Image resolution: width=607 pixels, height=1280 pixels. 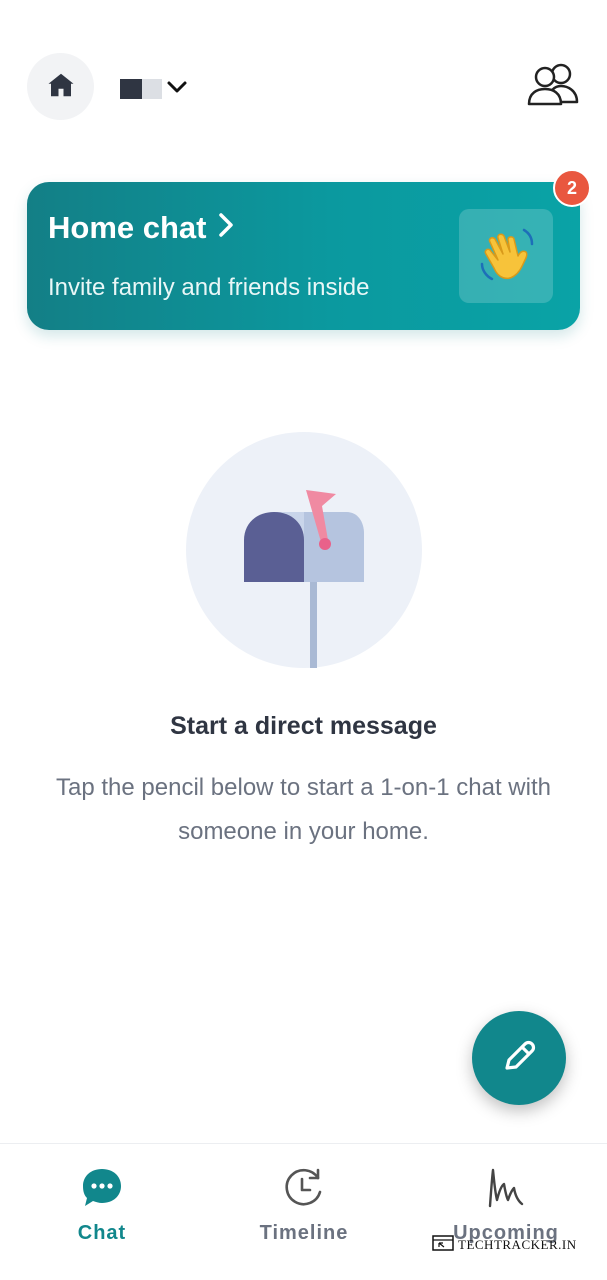 I want to click on tab-timeline: Timeline, so click(x=304, y=1205).